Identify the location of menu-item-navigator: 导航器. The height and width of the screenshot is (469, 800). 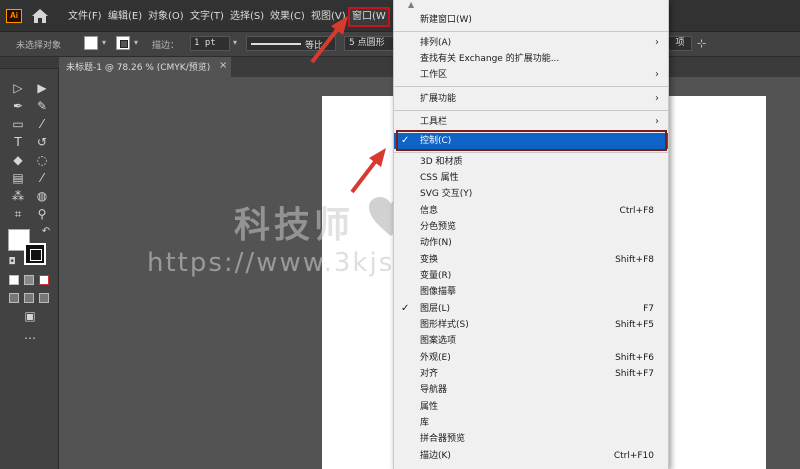
(531, 390).